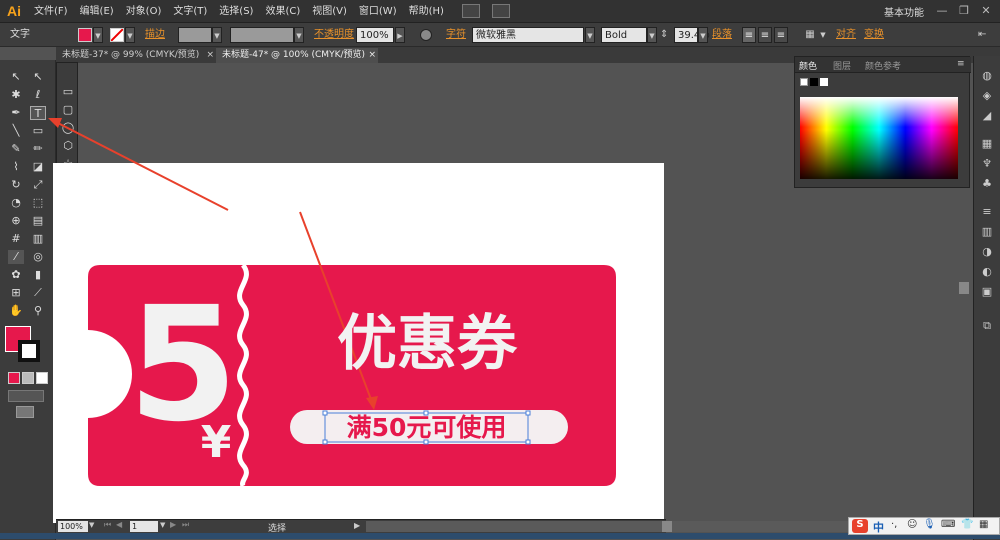 The image size is (1000, 540). Describe the element at coordinates (983, 524) in the screenshot. I see `ime-menu-icon: ▦` at that location.